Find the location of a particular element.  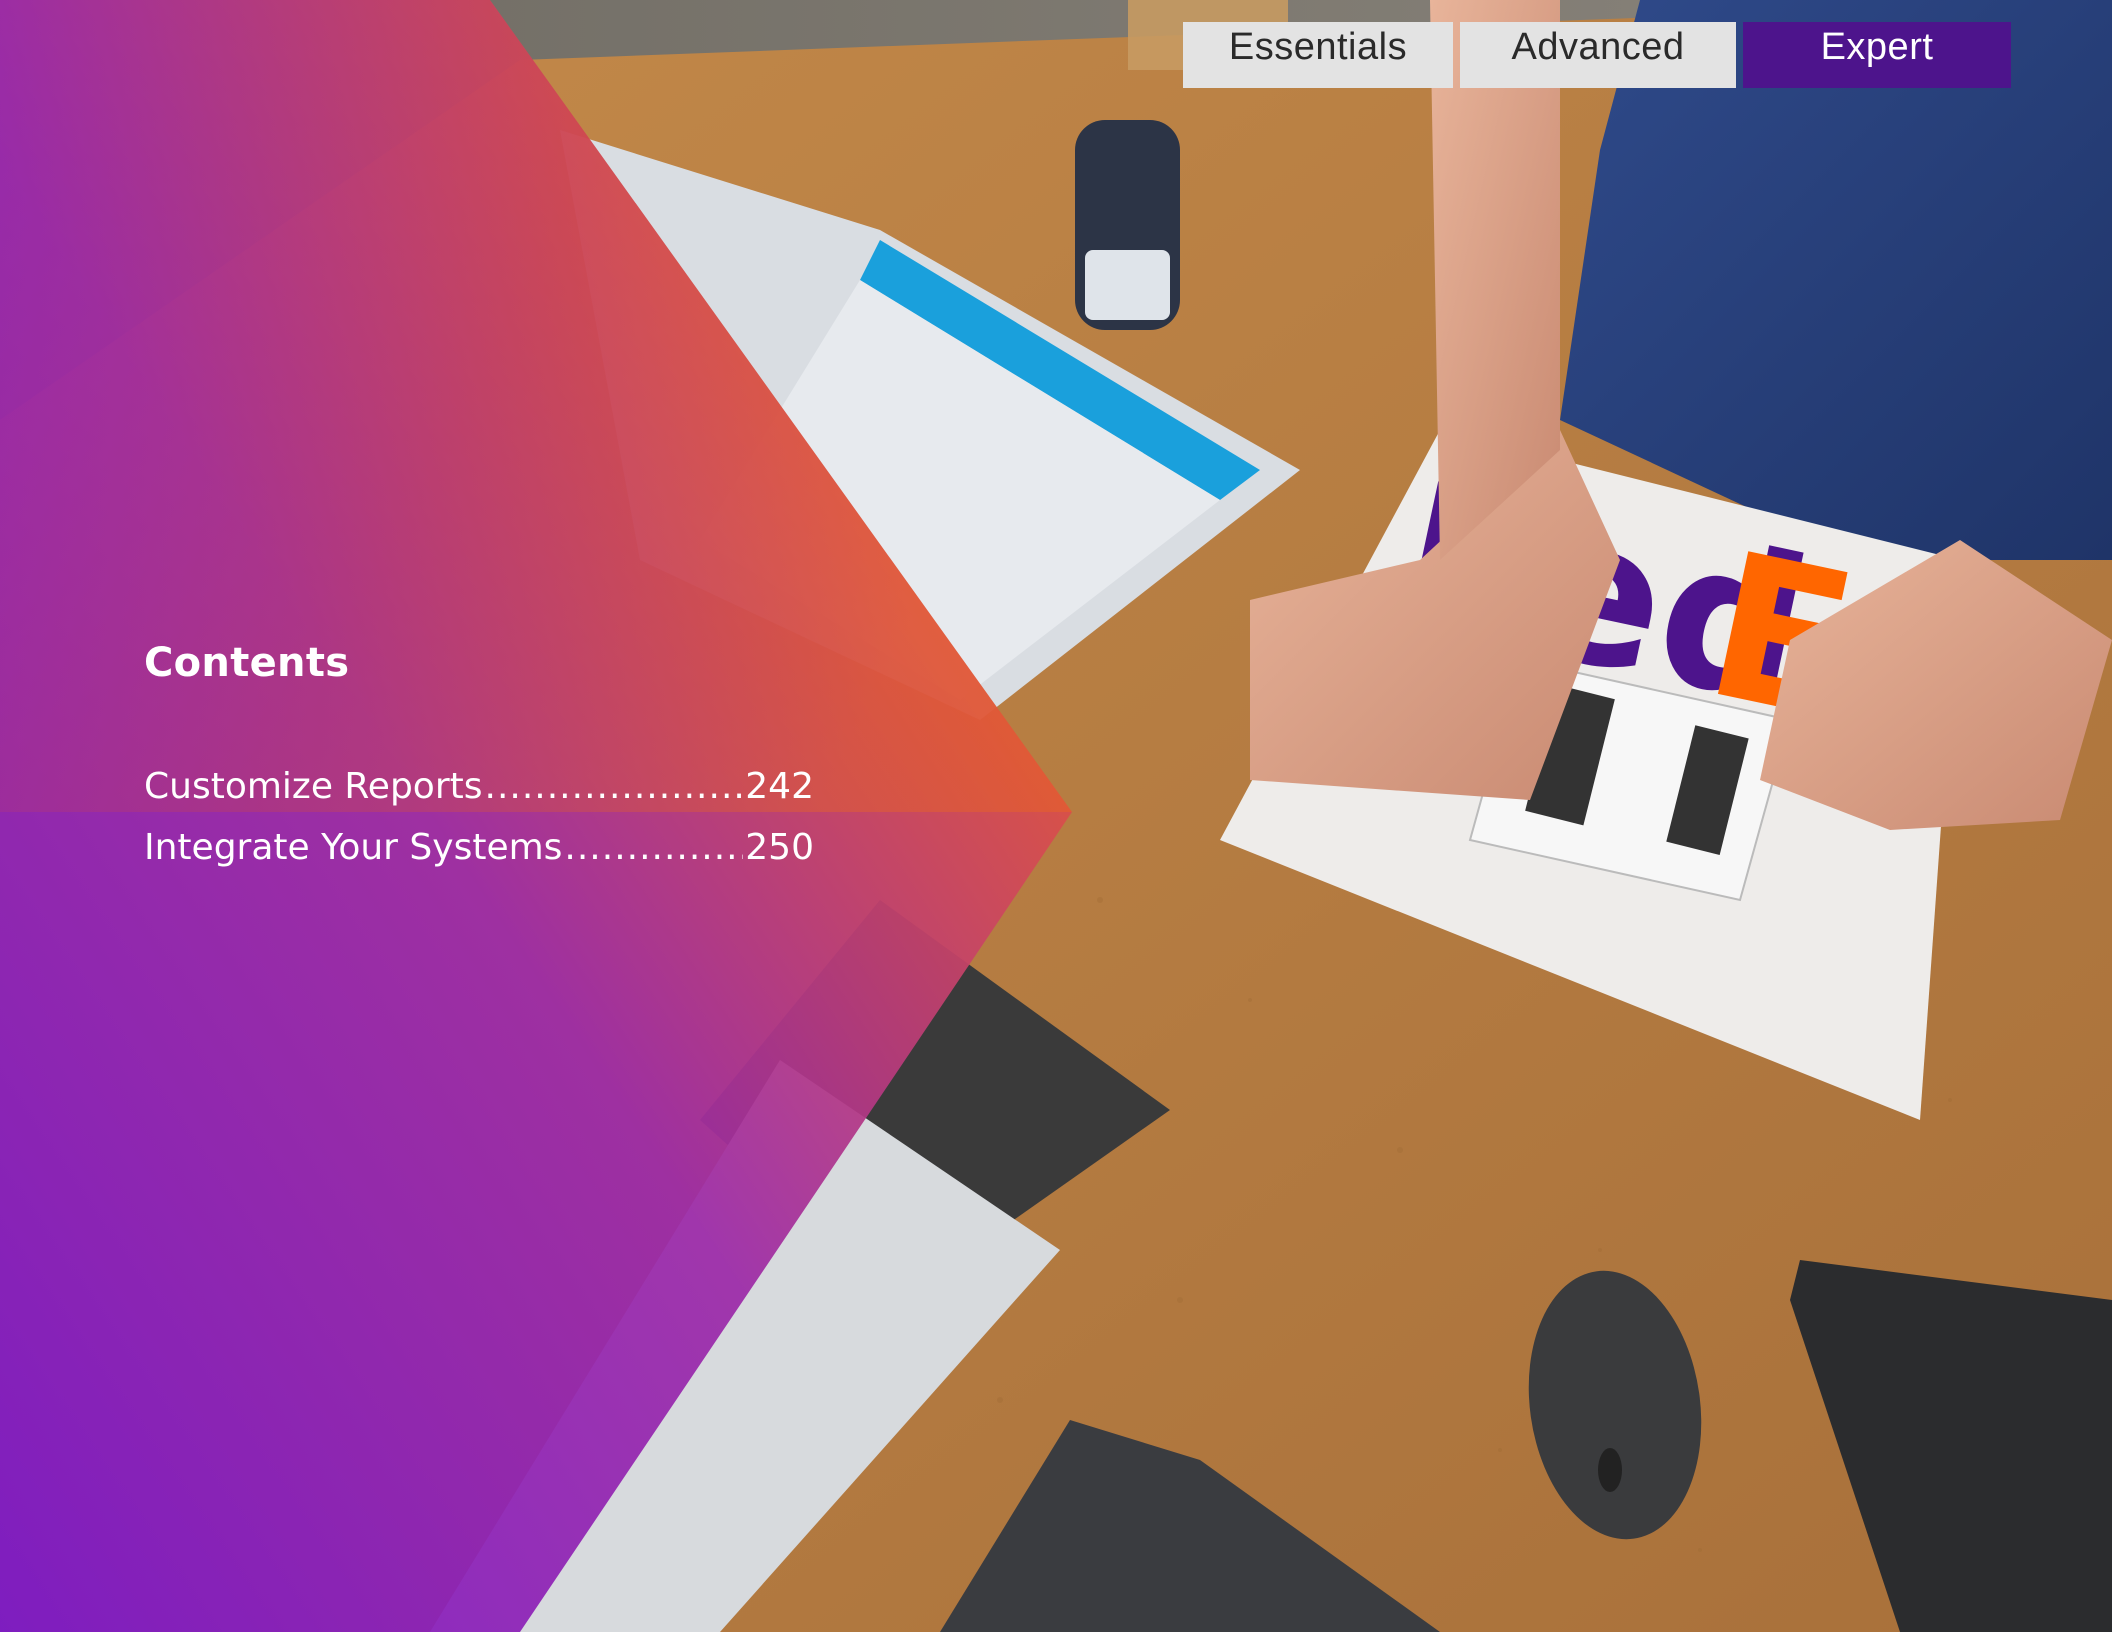

toc-entry-integrate-systems: Integrate Your Systems 250 is located at coordinates (479, 847).